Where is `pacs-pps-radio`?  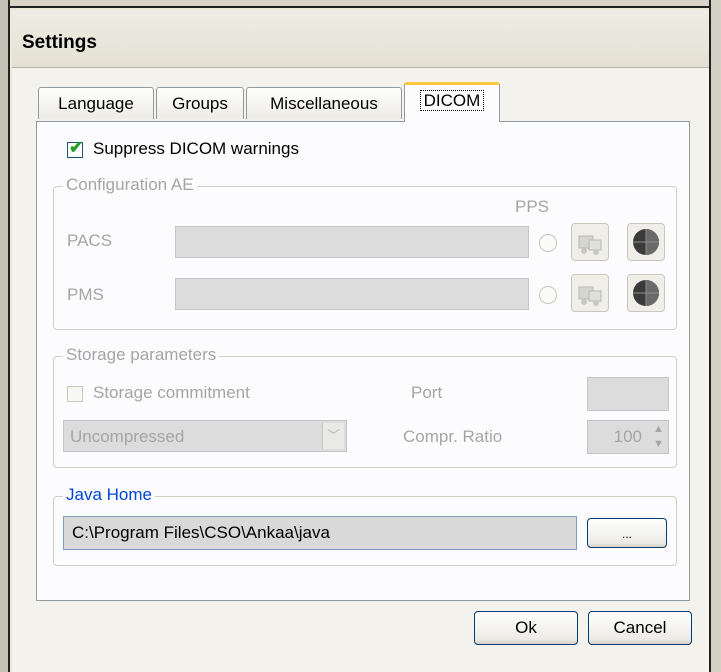 pacs-pps-radio is located at coordinates (548, 243).